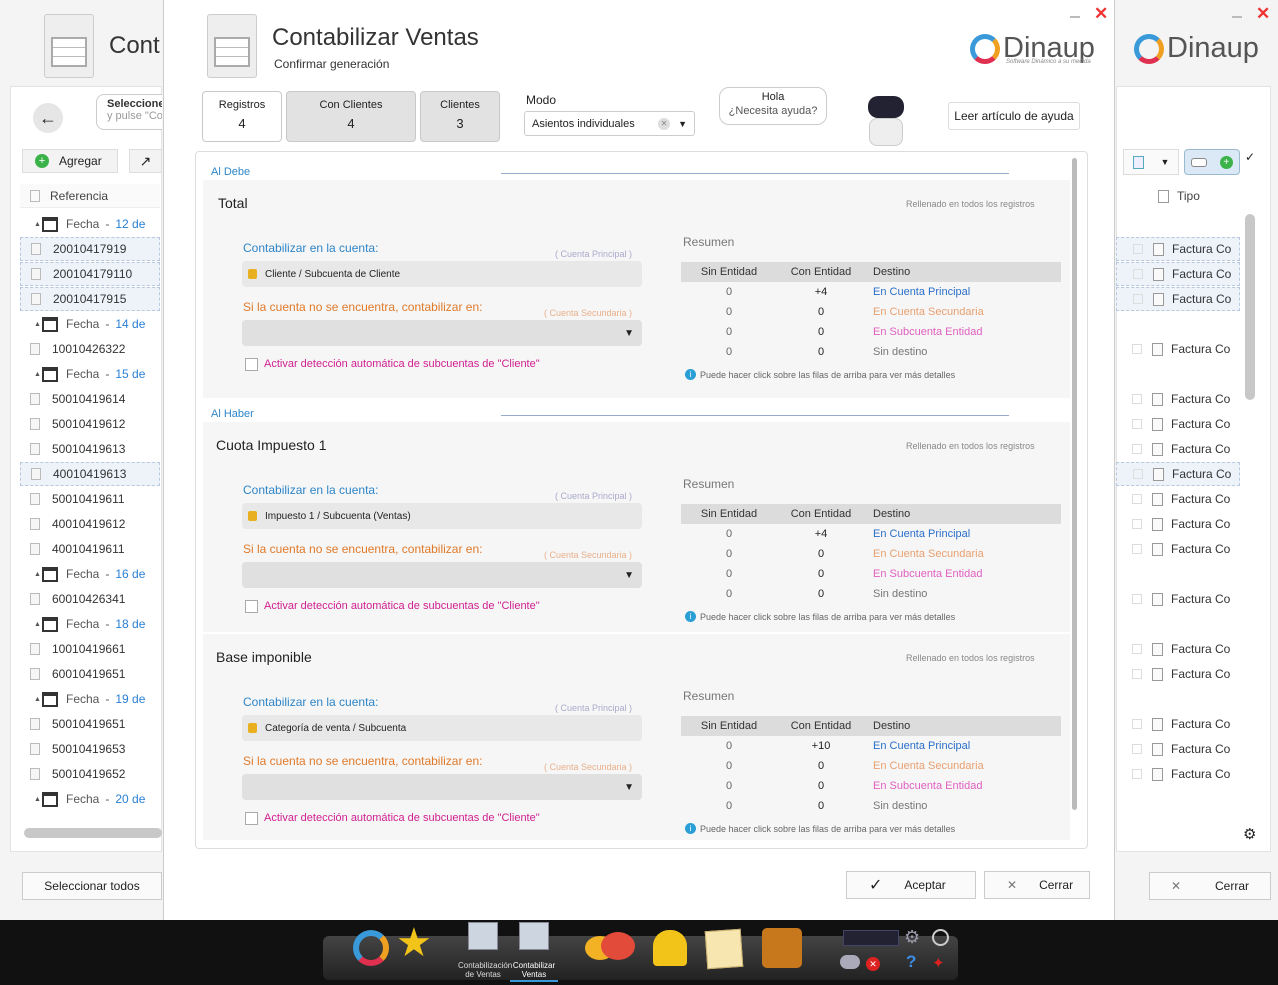 The image size is (1278, 985). Describe the element at coordinates (1237, 17) in the screenshot. I see `bg-minimize-icon` at that location.